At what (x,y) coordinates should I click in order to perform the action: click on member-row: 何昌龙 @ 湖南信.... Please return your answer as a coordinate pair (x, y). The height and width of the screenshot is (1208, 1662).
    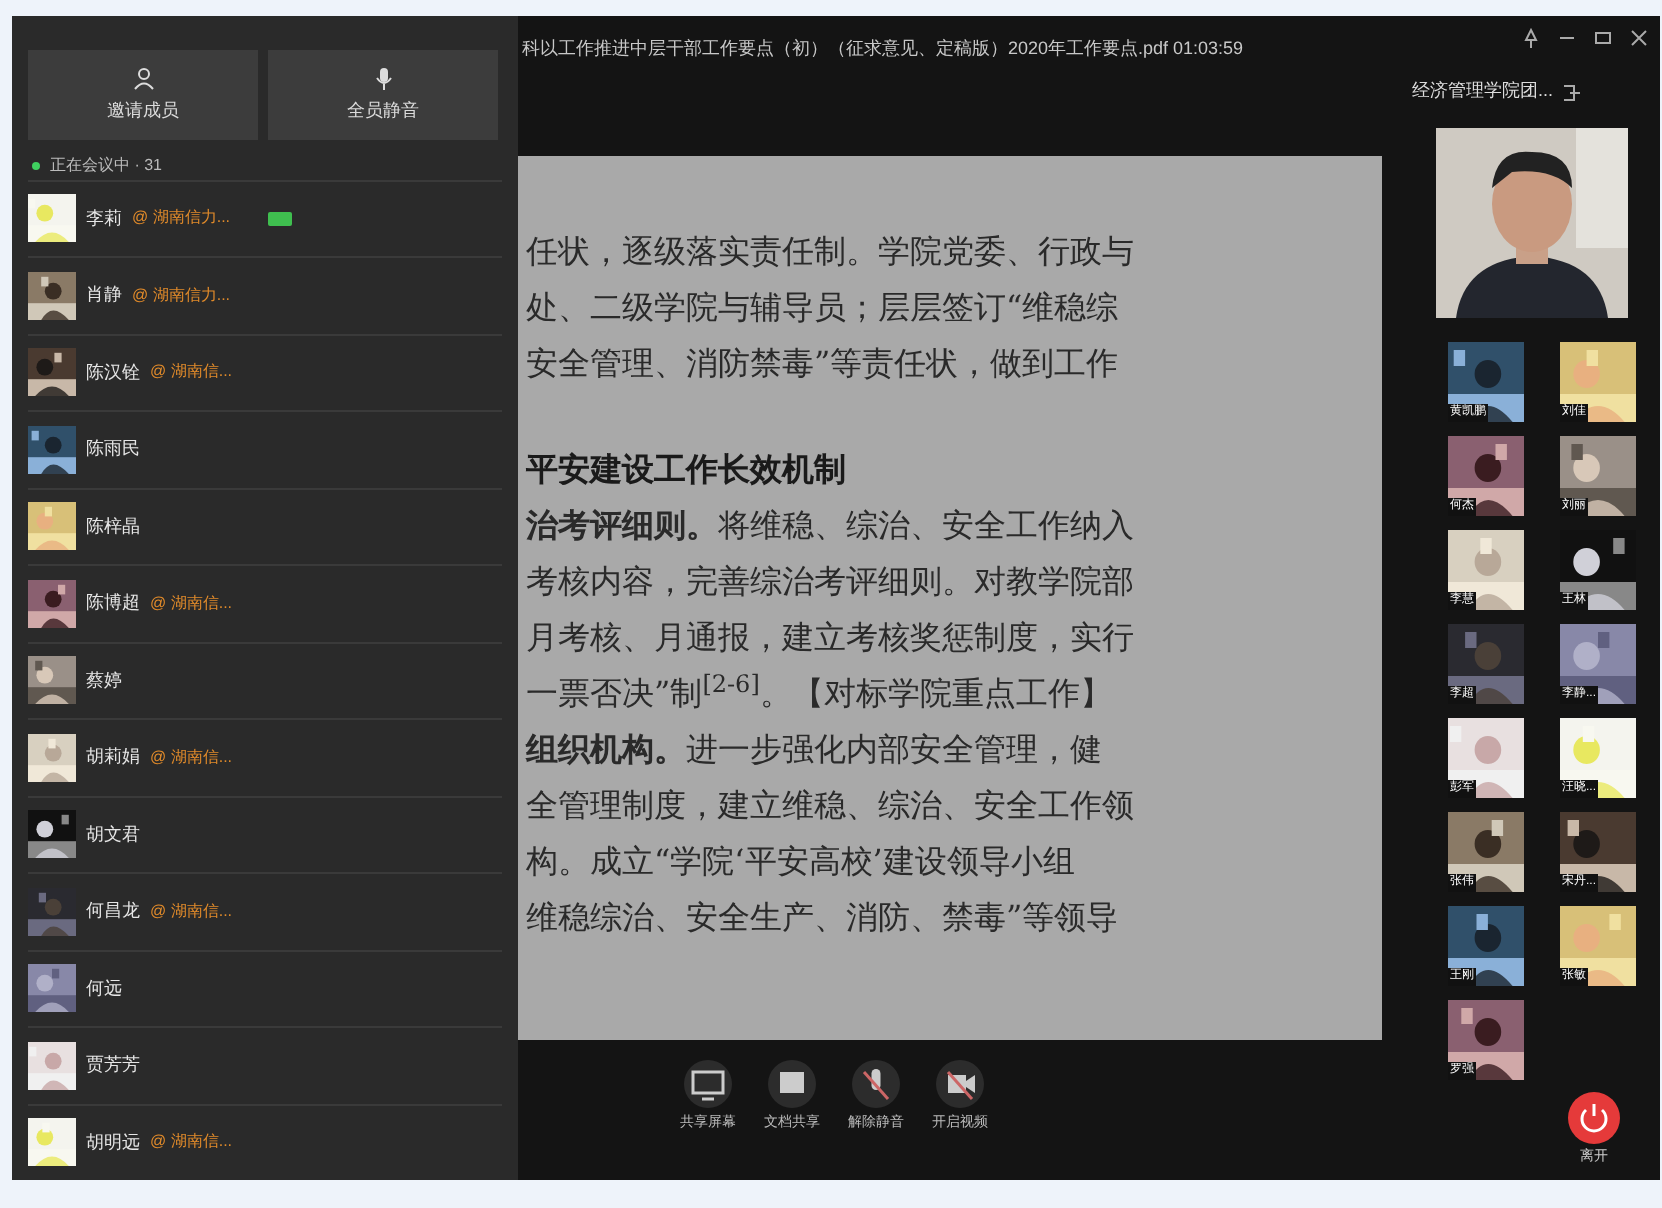
    Looking at the image, I should click on (265, 910).